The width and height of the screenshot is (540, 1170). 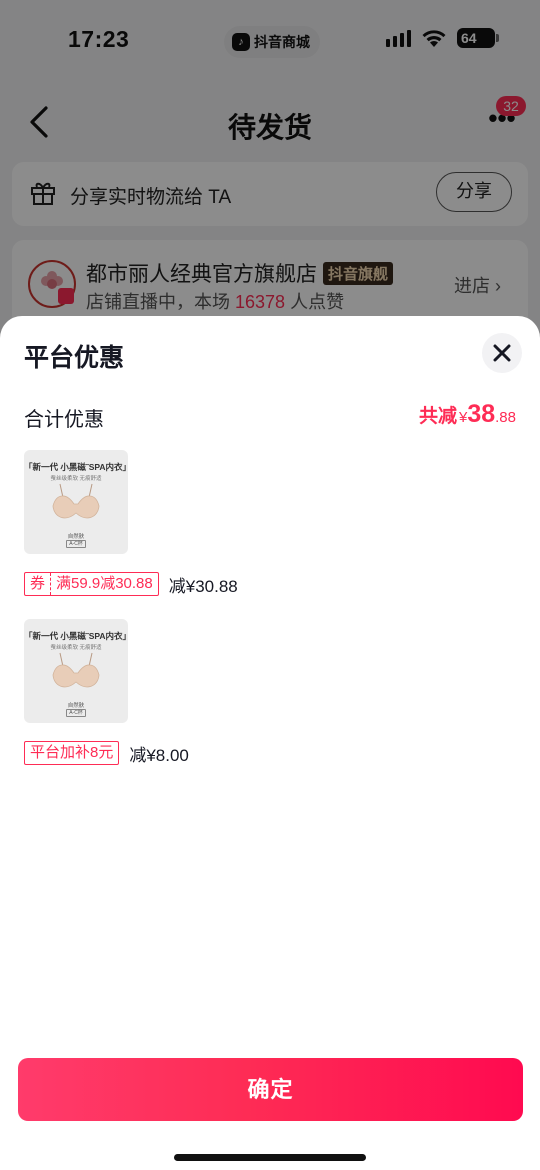 I want to click on promo-row: 券 满59.9减30.88 减¥30.88, so click(x=270, y=584).